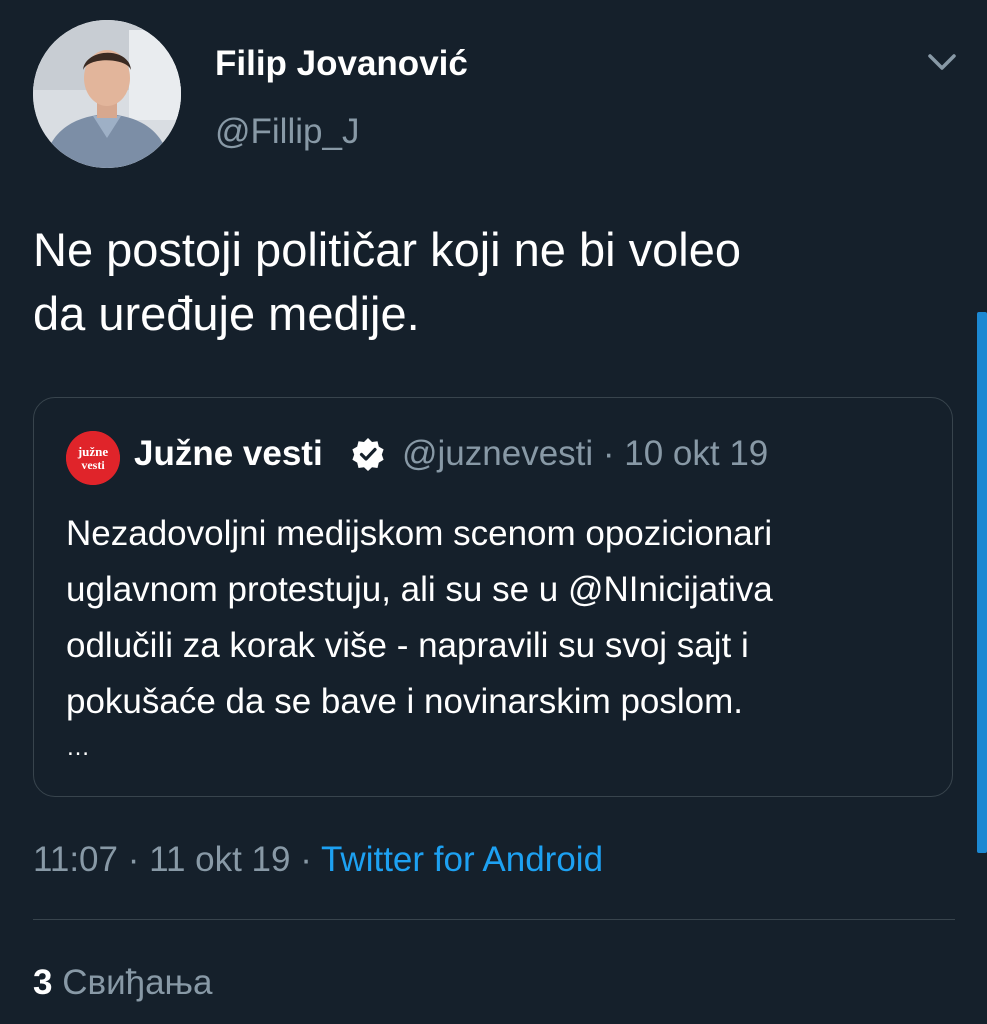 This screenshot has height=1024, width=987. Describe the element at coordinates (387, 249) in the screenshot. I see `tweet-text-line: Ne postoji političar koji ne bi voleo` at that location.